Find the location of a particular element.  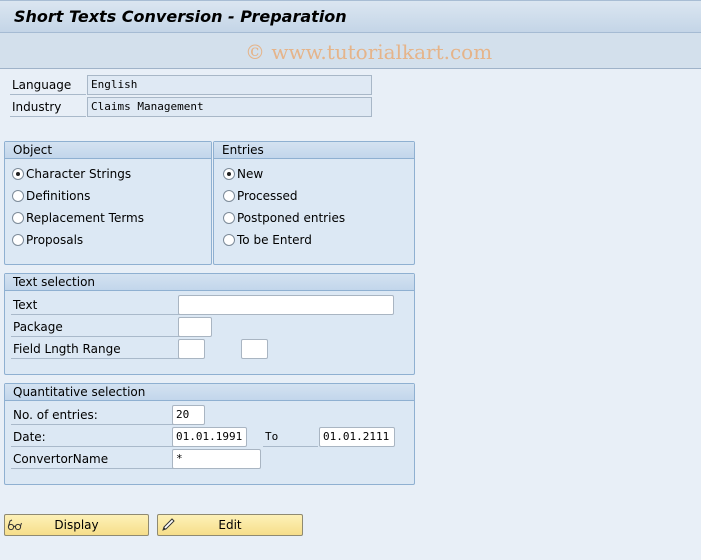

radio-label: Character Strings is located at coordinates (79, 174).